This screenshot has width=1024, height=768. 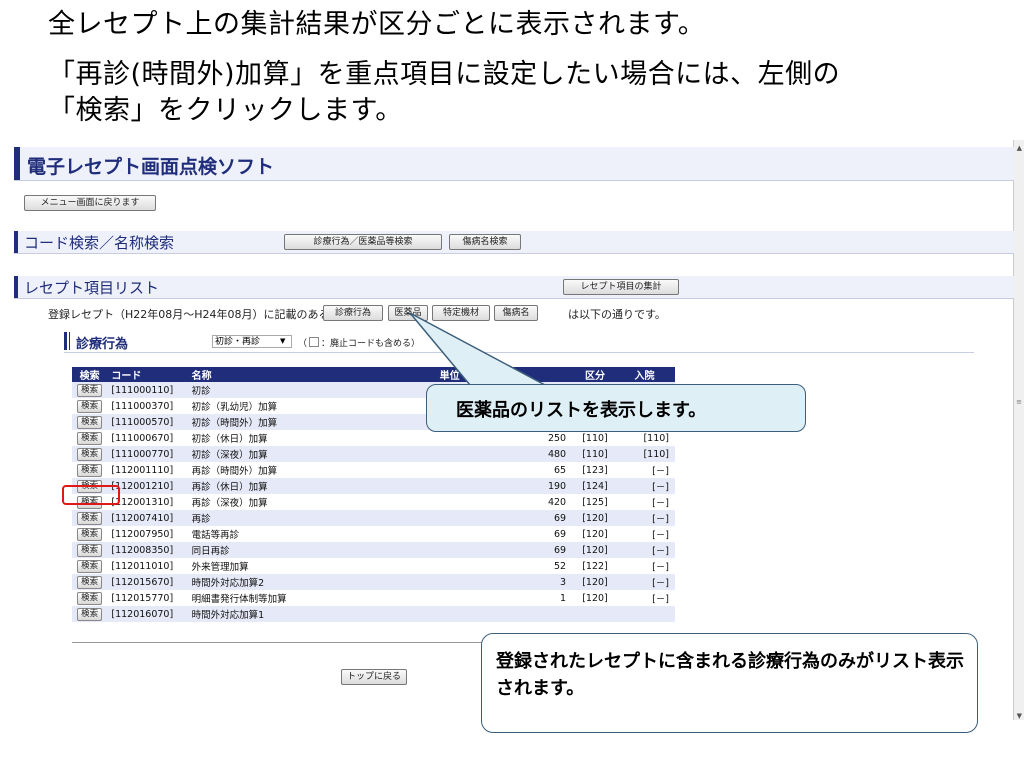 What do you see at coordinates (595, 454) in the screenshot?
I see `category-cell: [110]` at bounding box center [595, 454].